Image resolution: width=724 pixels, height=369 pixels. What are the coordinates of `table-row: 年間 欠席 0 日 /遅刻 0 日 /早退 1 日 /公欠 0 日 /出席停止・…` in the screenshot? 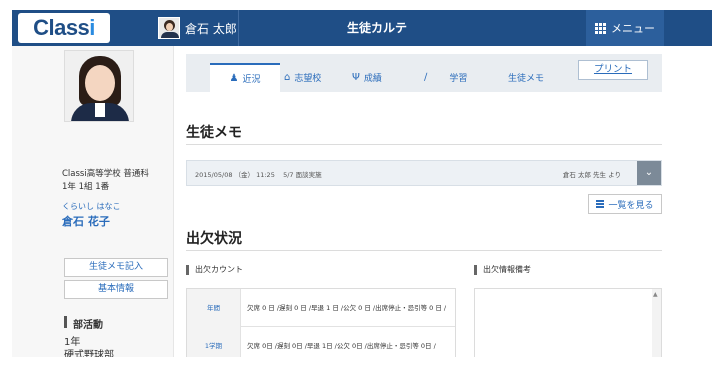 It's located at (321, 308).